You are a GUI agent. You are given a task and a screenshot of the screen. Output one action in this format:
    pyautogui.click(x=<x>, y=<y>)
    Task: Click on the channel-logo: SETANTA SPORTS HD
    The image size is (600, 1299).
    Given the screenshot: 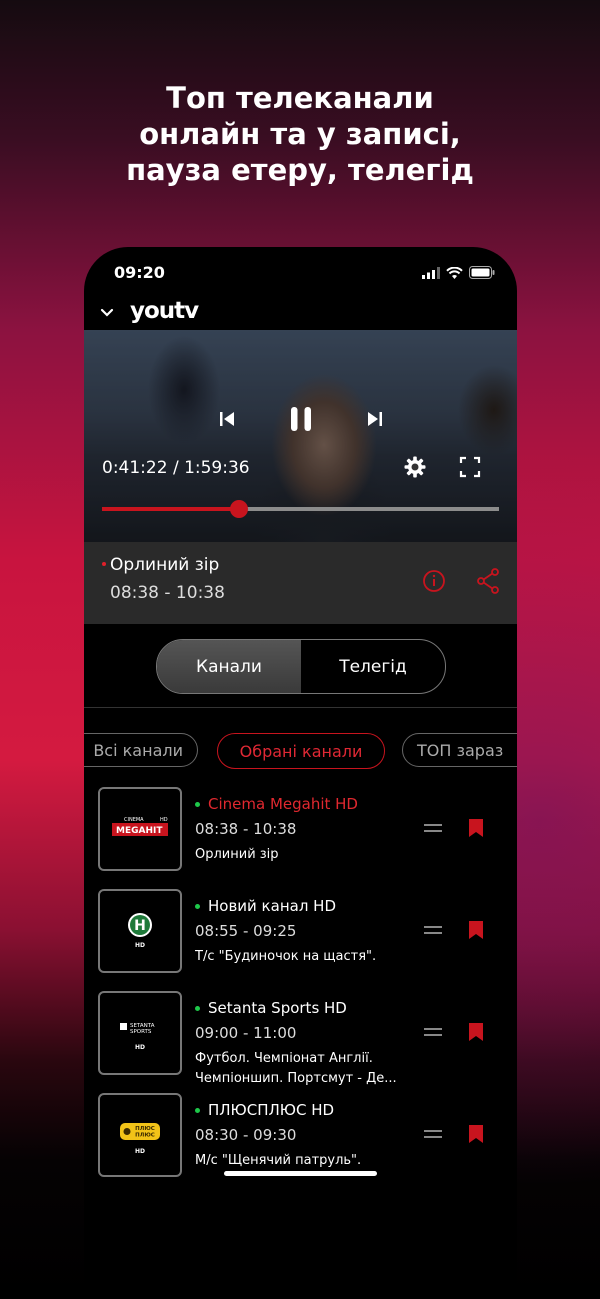 What is the action you would take?
    pyautogui.click(x=140, y=1033)
    